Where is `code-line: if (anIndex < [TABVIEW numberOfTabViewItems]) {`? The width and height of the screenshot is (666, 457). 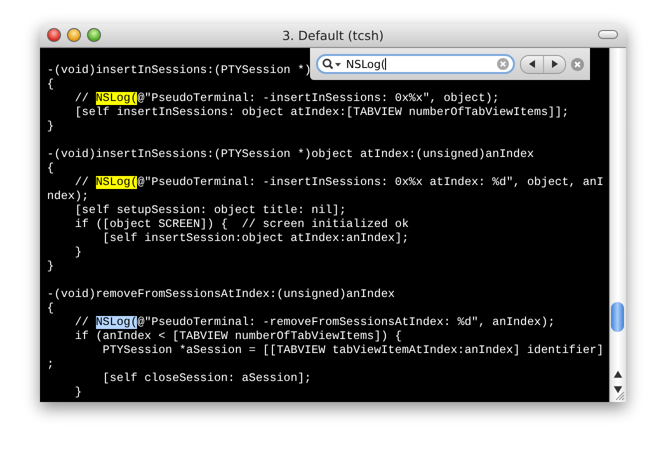
code-line: if (anIndex < [TABVIEW numberOfTabViewItems]) { is located at coordinates (238, 336).